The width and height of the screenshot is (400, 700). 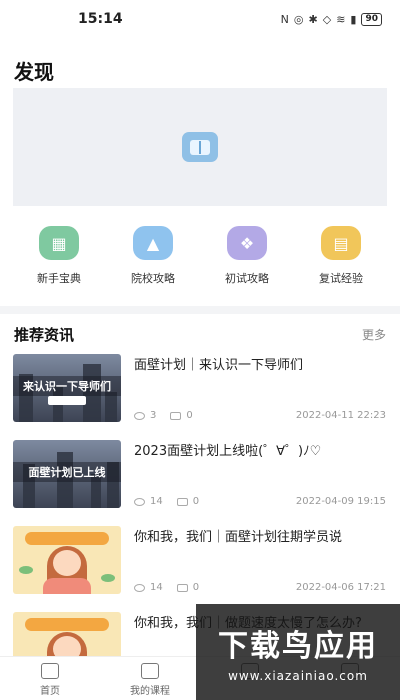 I want to click on thumbnail-caption: 来认识一下导师们, so click(x=67, y=386).